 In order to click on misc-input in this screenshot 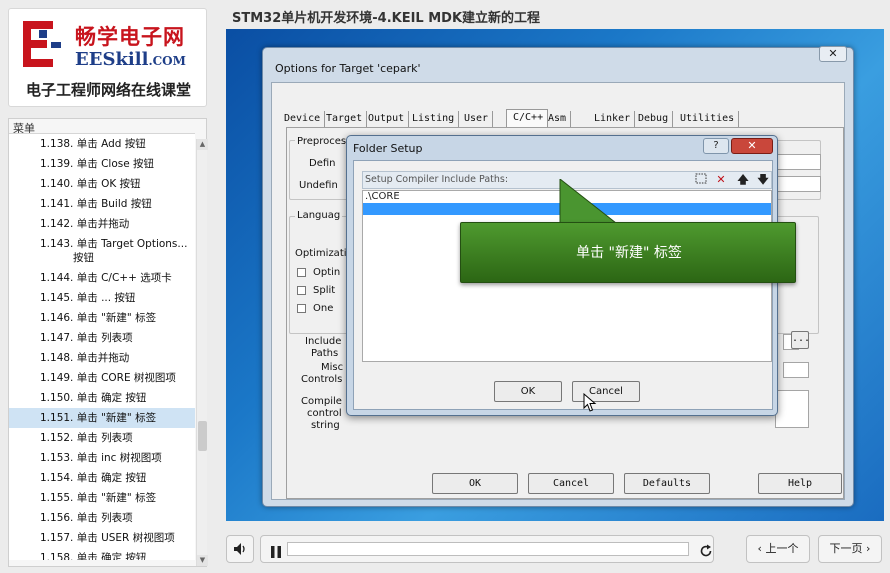, I will do `click(796, 370)`.